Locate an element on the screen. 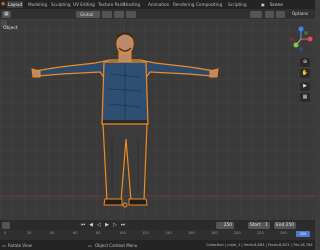  scene-selector: Scene is located at coordinates (276, 4).